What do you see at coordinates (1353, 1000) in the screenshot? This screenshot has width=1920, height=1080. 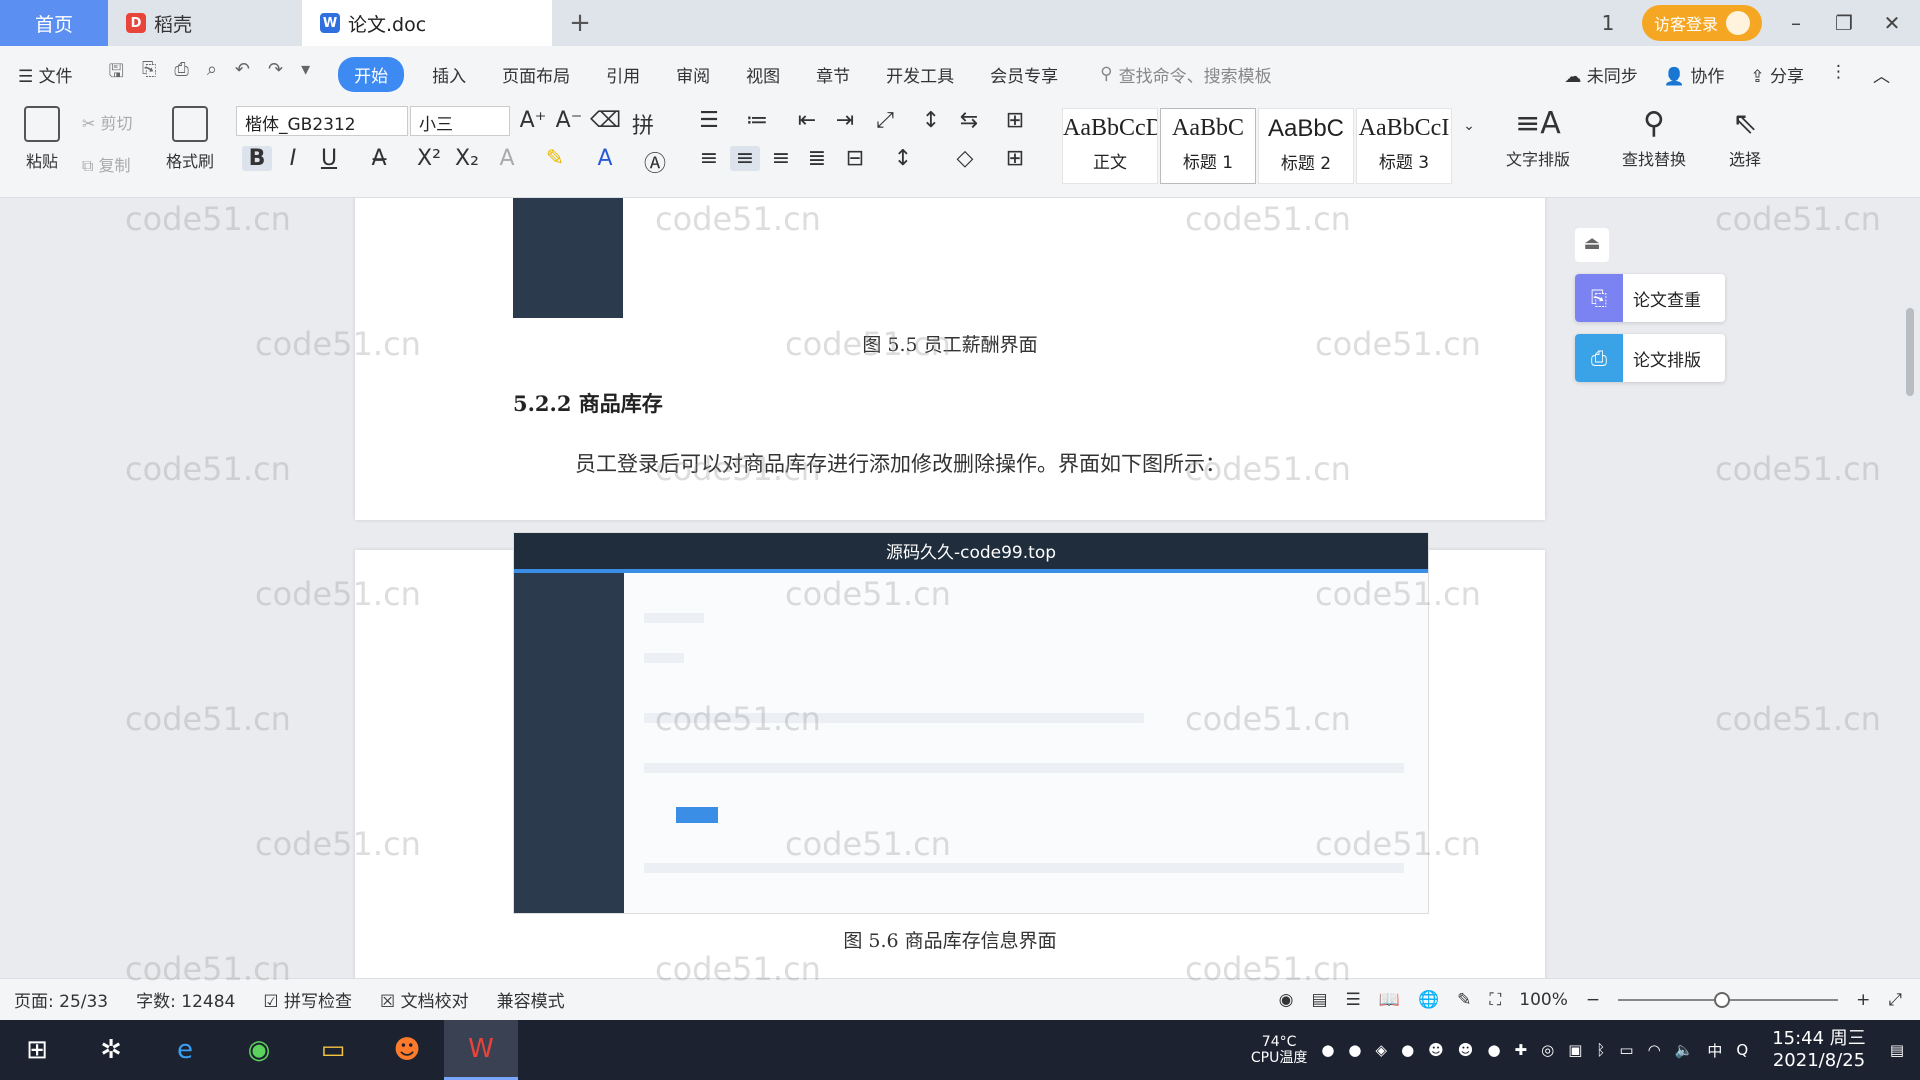 I see `outline-view-icon: ☰` at bounding box center [1353, 1000].